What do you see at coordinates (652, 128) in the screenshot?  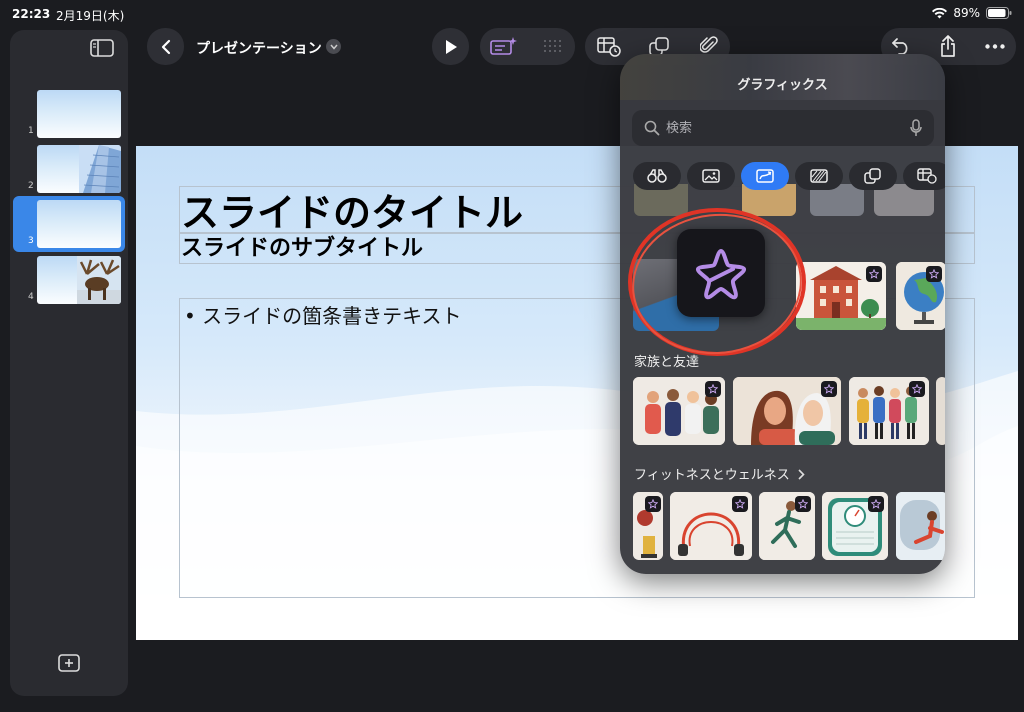 I see `search-icon` at bounding box center [652, 128].